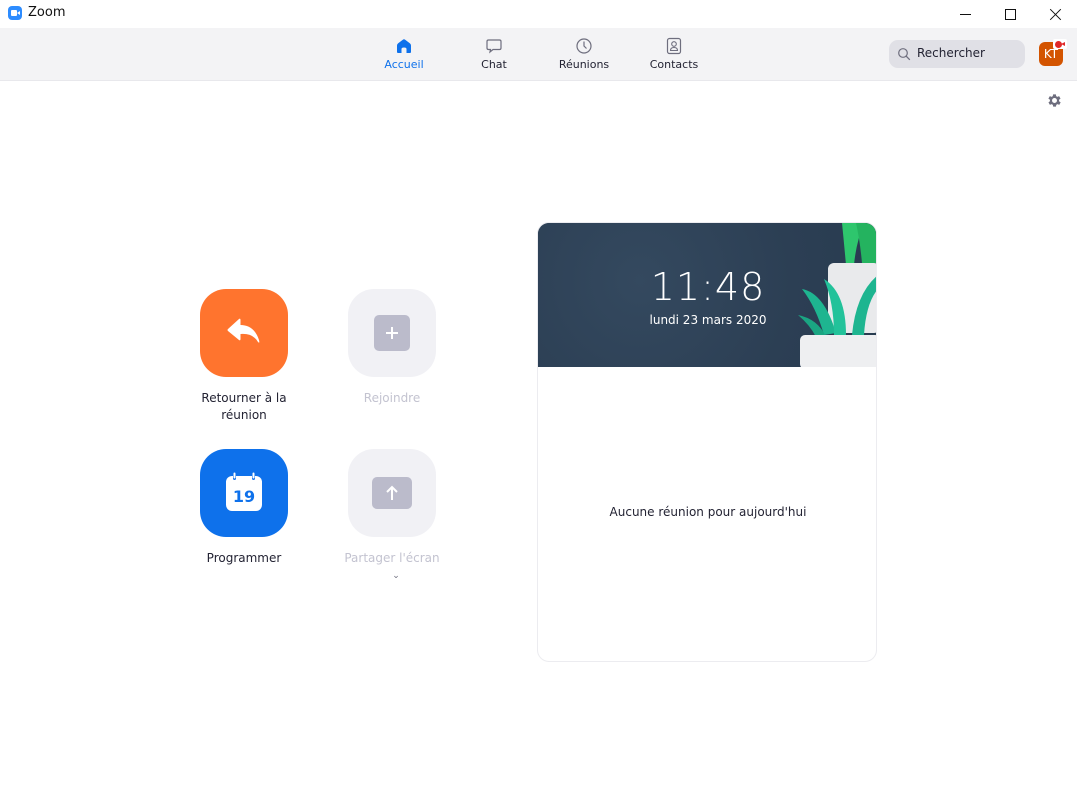 The height and width of the screenshot is (804, 1077). I want to click on search-placeholder: Rechercher, so click(951, 53).